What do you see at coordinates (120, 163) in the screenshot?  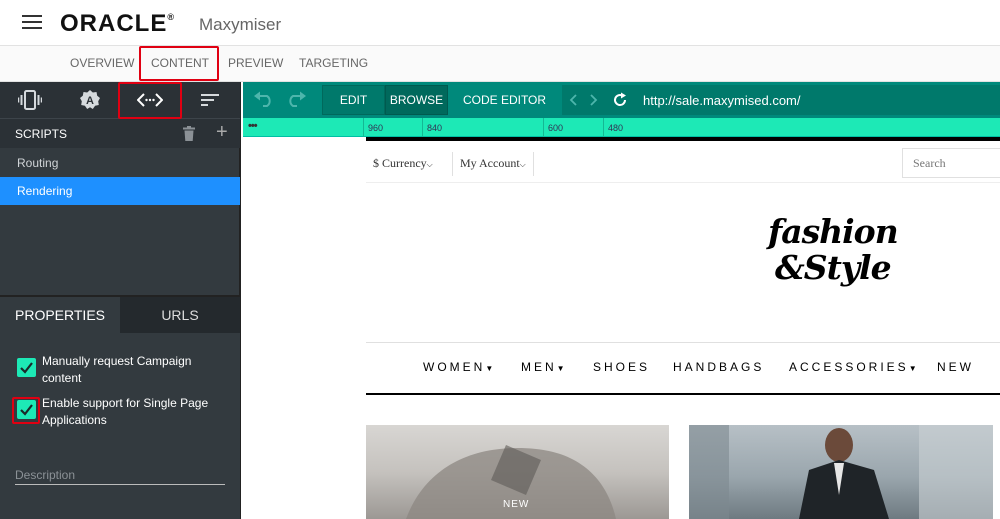 I see `script-item-routing: Routing` at bounding box center [120, 163].